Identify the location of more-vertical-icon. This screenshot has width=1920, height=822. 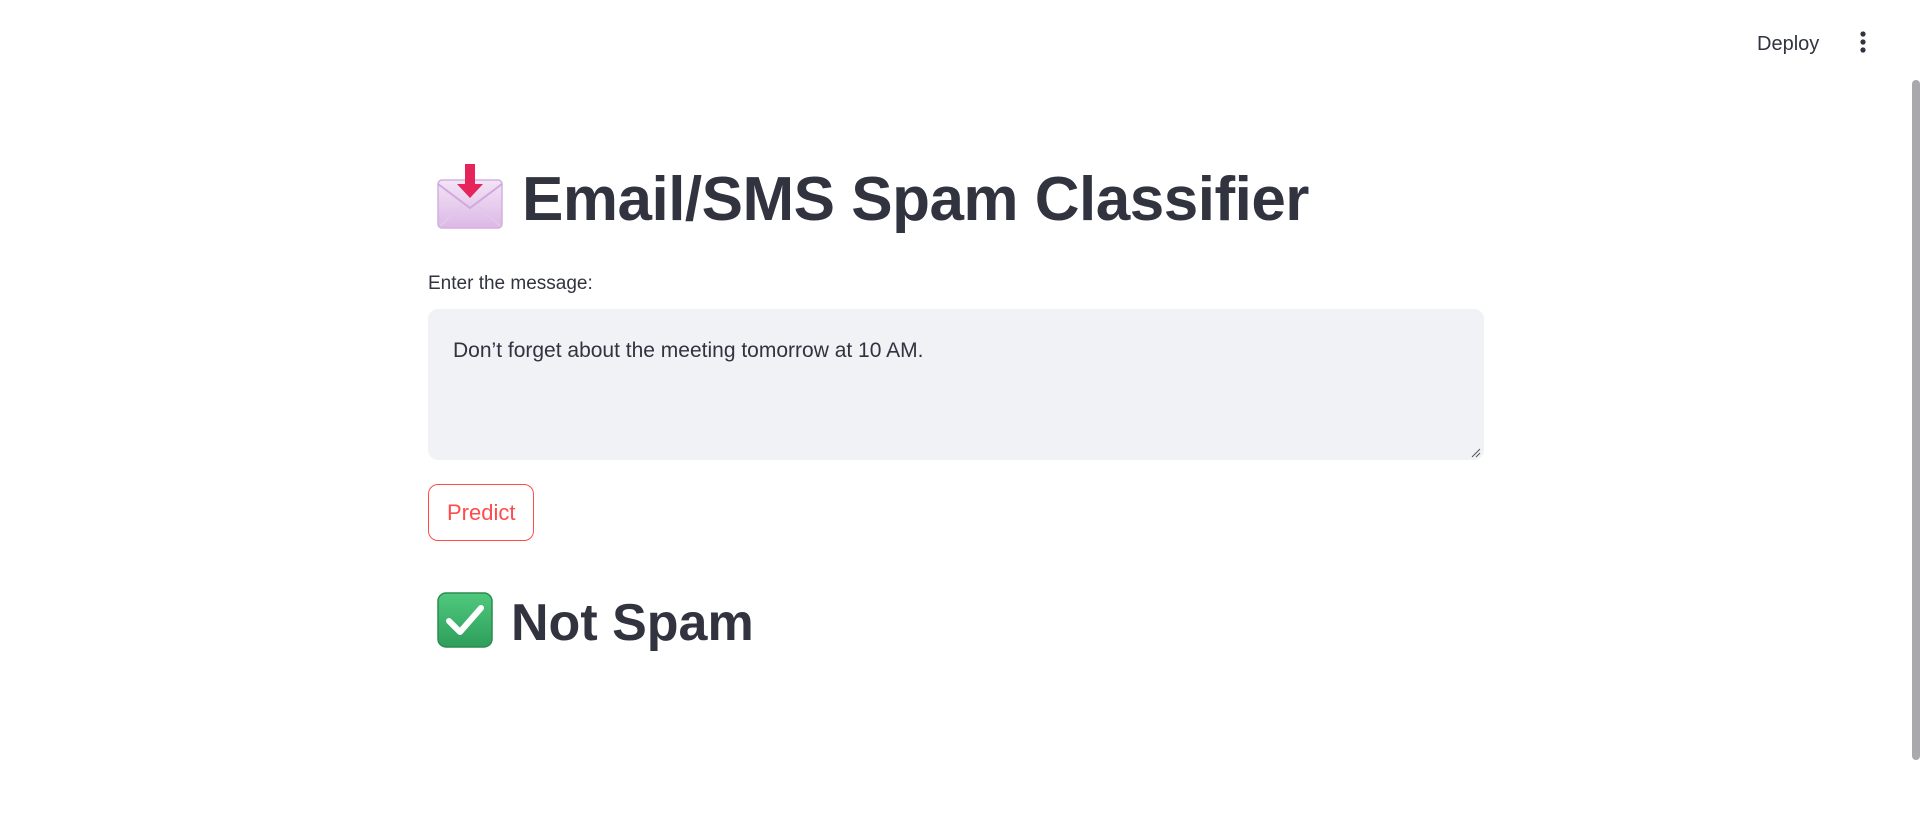
(1863, 44).